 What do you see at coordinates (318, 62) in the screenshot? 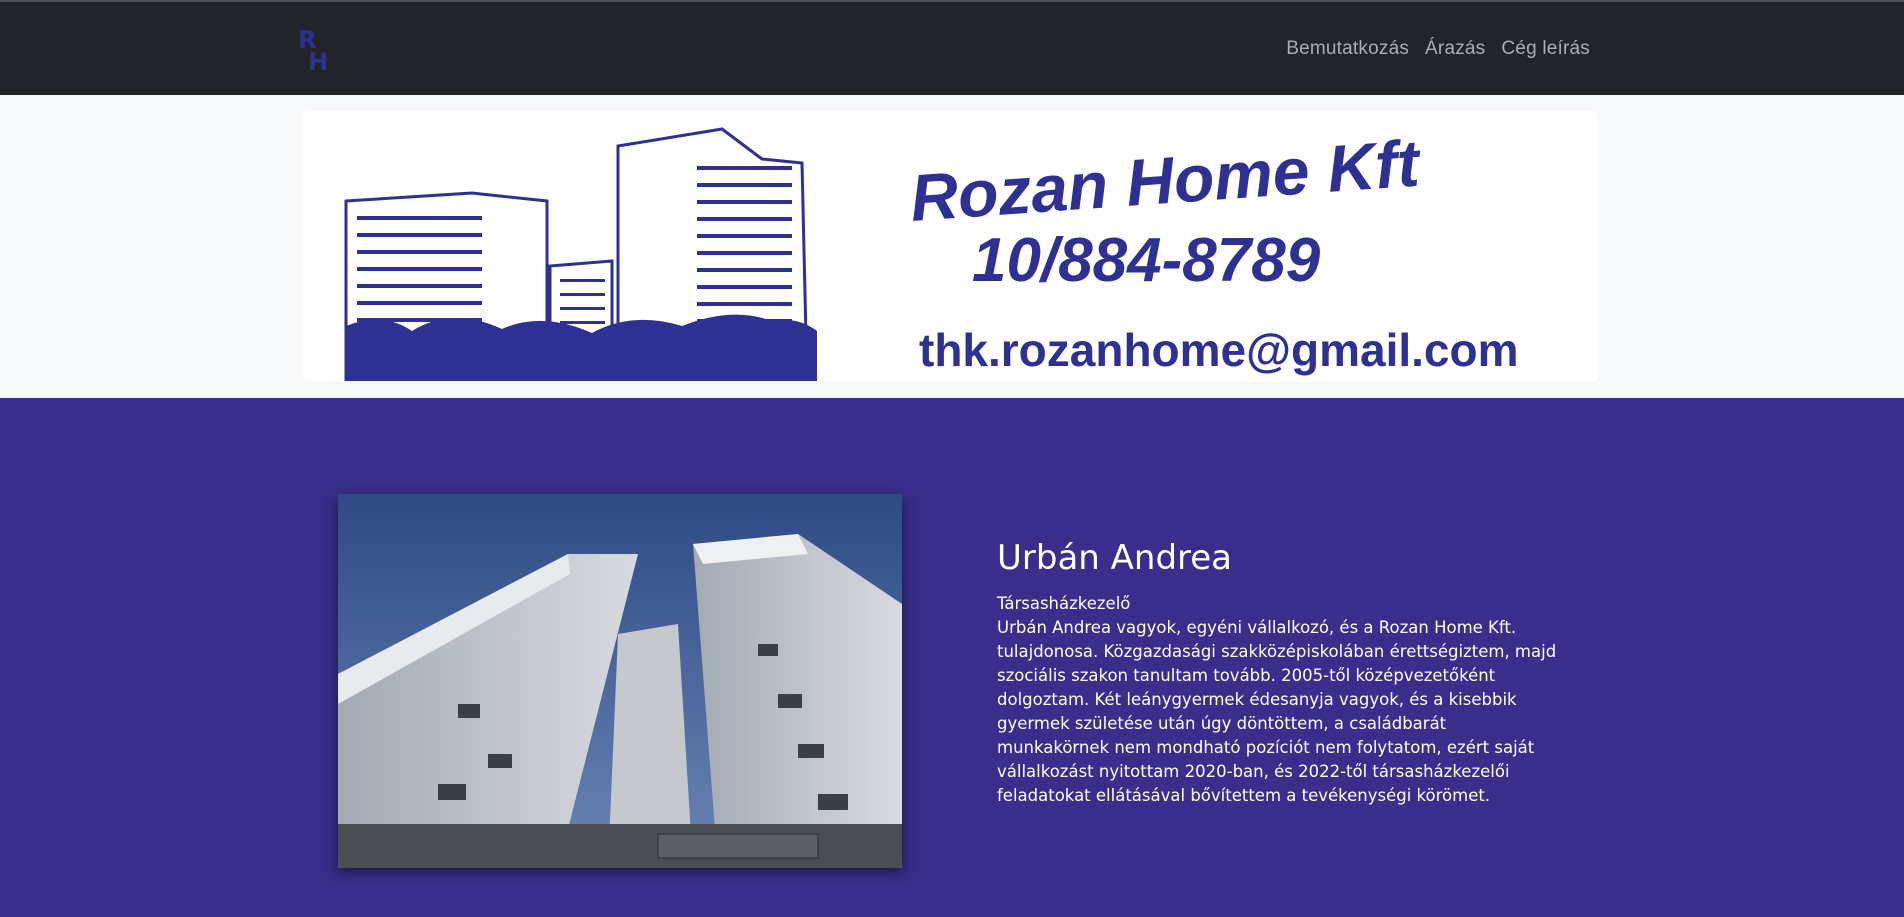
I see `logo-letter-h: H` at bounding box center [318, 62].